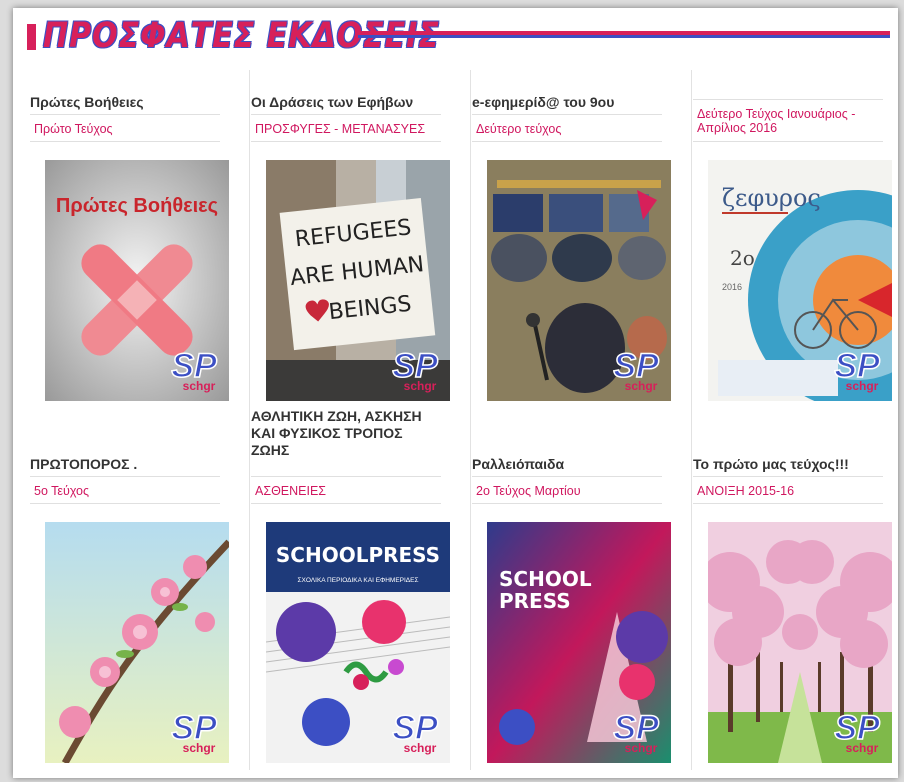  I want to click on svg-text:ΣΧΟΛΙΚΑ ΠΕΡΙΟΔΙΚΑ ΚΑΙ ΕΦΗΜΕΡΙΔ: ΣΧΟΛΙΚΑ ΠΕΡΙΟΔΙΚΑ ΚΑΙ ΕΦΗΜΕΡΙΔΕΣ, so click(358, 580).